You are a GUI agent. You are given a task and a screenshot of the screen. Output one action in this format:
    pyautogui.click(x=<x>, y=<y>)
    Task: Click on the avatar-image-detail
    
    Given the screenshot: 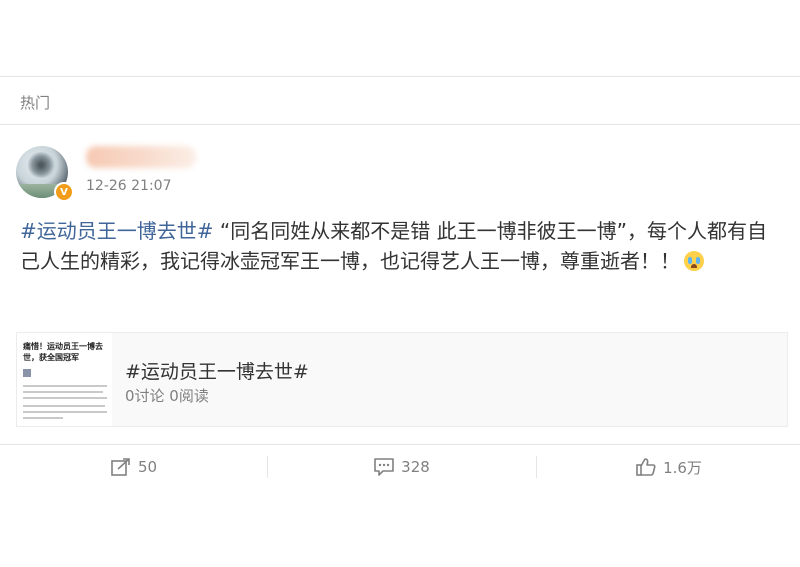 What is the action you would take?
    pyautogui.click(x=41, y=165)
    